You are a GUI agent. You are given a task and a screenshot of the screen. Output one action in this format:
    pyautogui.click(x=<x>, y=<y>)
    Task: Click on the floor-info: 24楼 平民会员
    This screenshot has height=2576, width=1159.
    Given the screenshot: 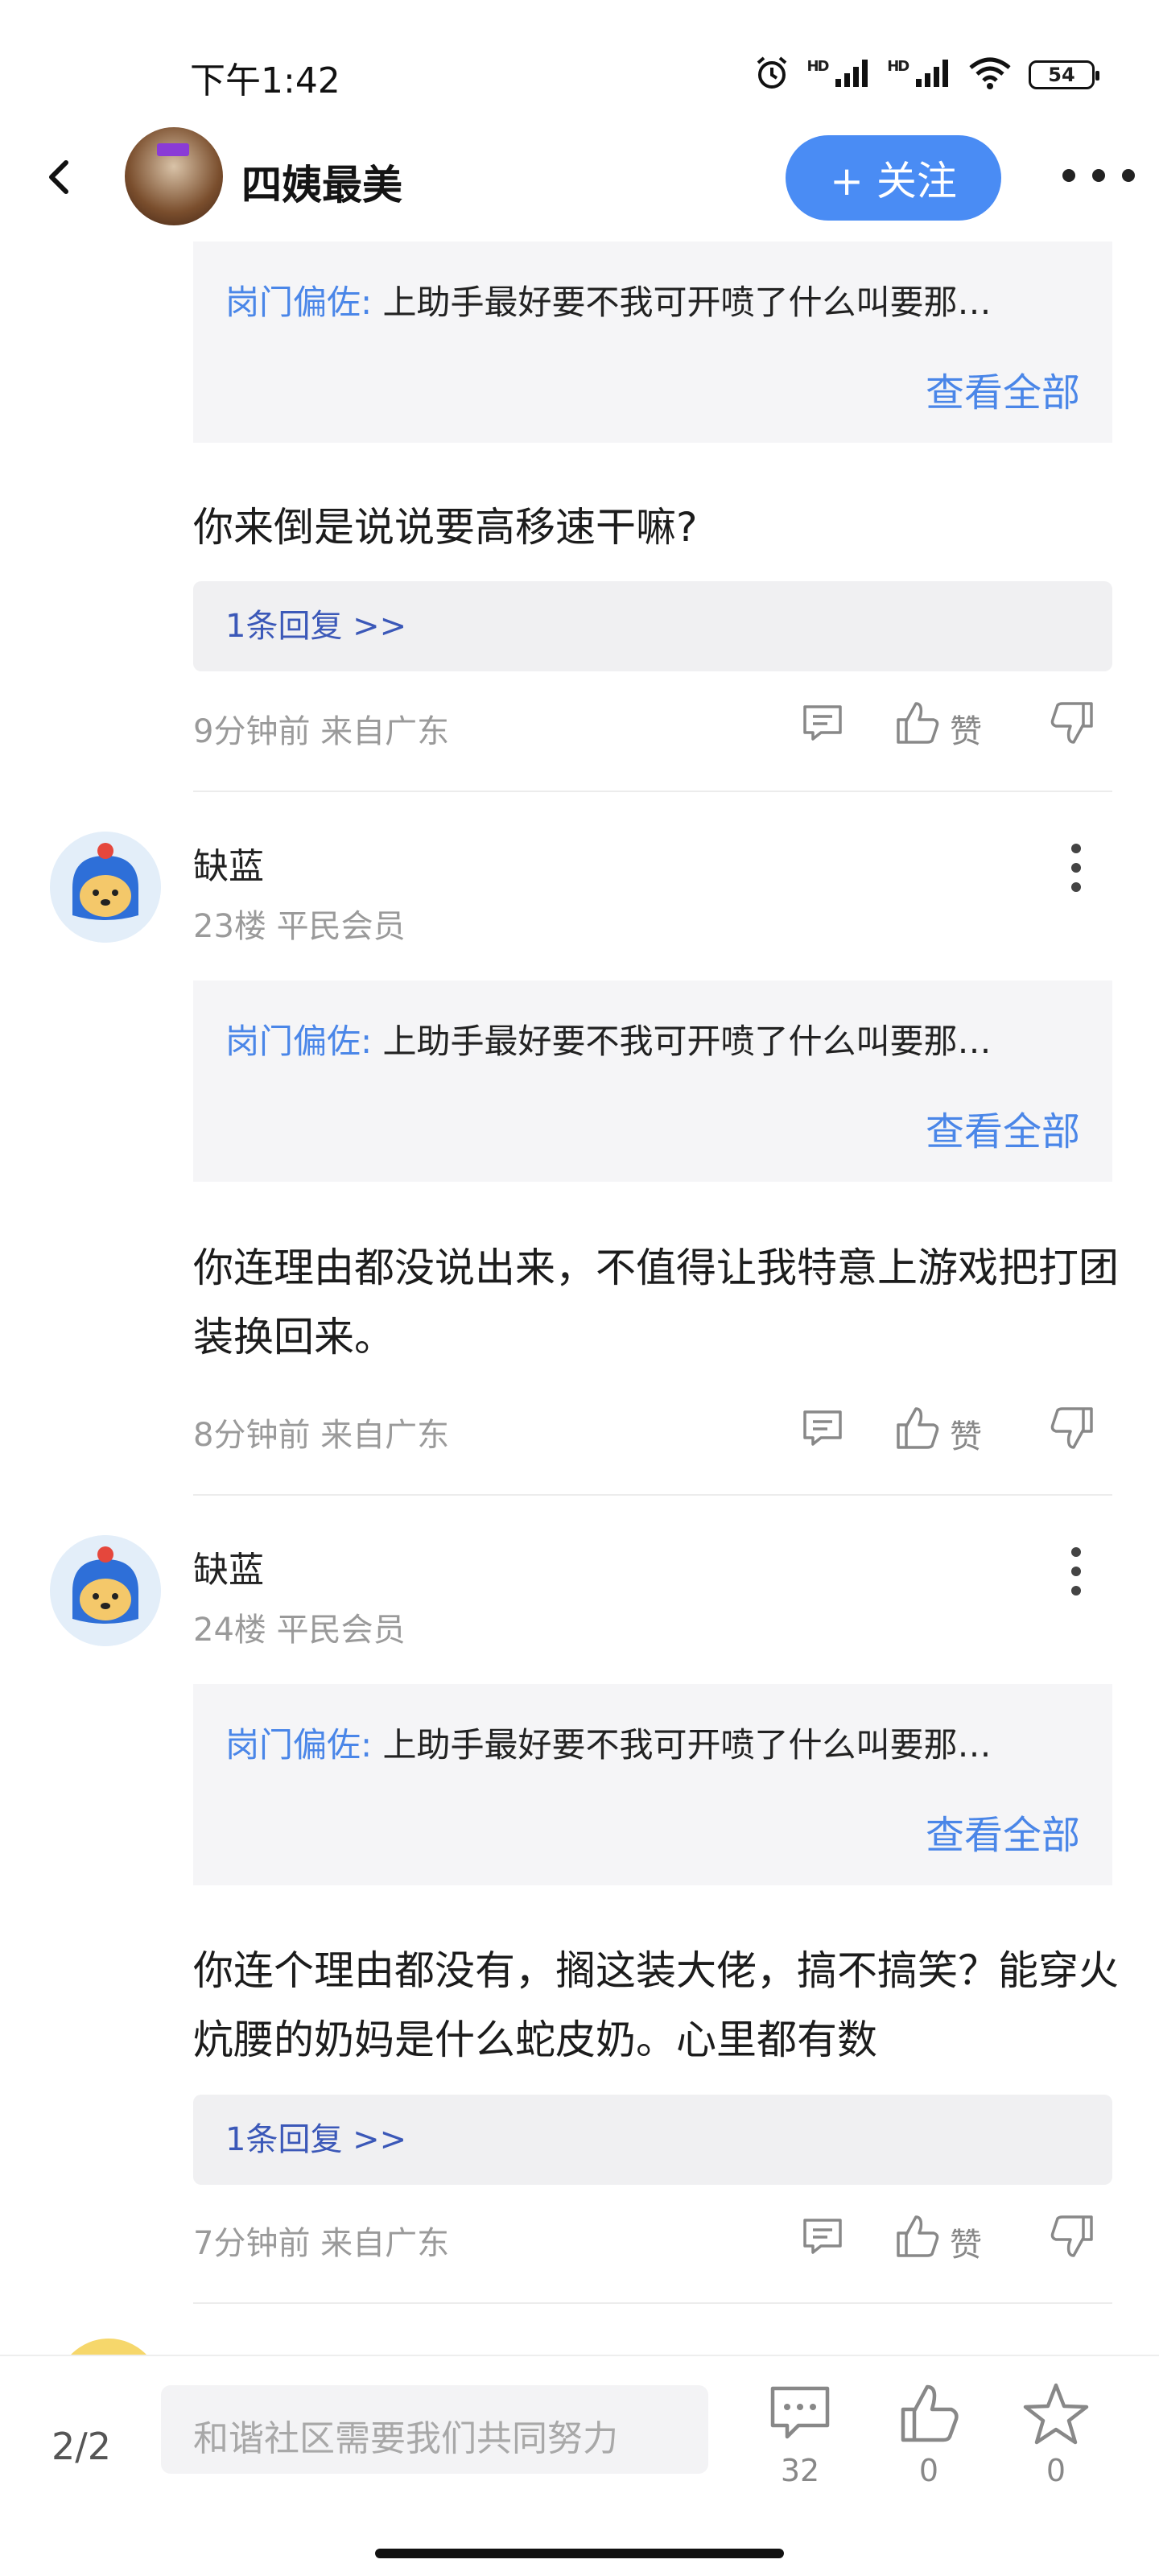 What is the action you would take?
    pyautogui.click(x=299, y=1630)
    